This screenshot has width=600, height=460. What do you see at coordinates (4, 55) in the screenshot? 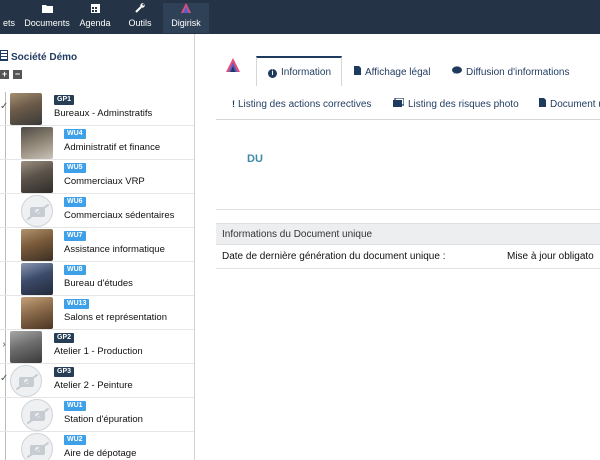
I see `building-icon` at bounding box center [4, 55].